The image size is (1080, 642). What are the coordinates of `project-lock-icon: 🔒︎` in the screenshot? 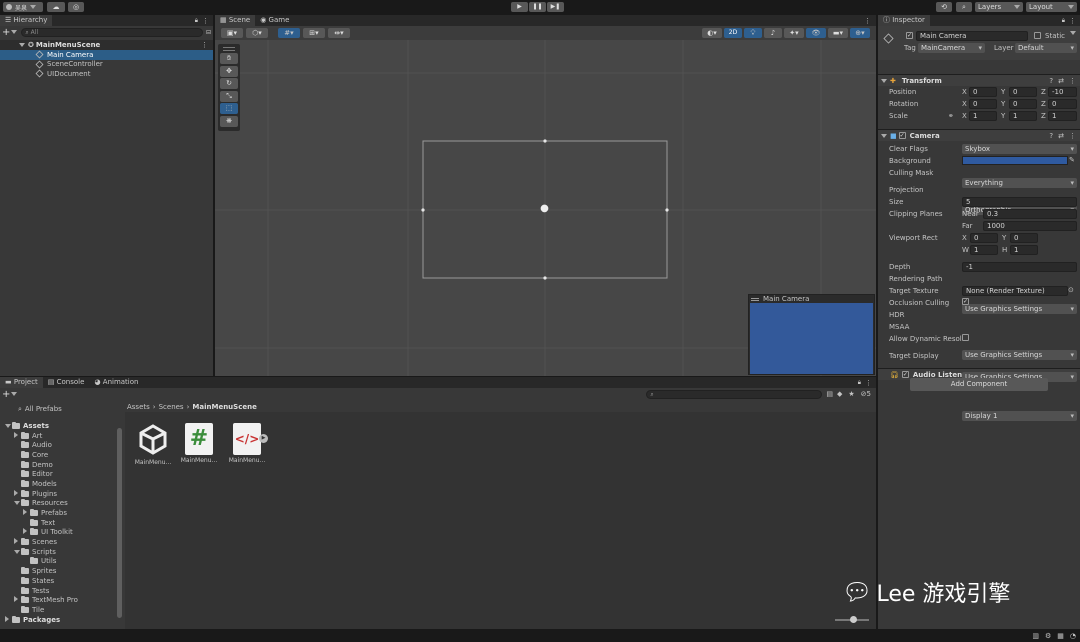 It's located at (859, 383).